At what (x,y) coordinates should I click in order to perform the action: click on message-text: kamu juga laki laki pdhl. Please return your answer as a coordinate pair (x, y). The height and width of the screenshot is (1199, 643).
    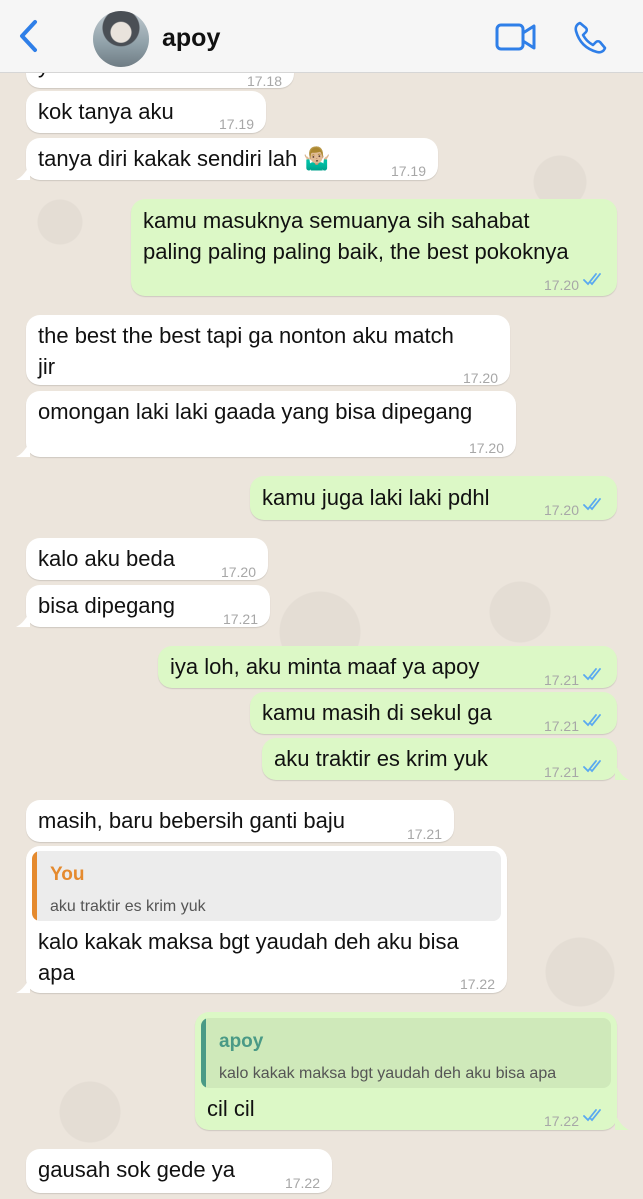
    Looking at the image, I should click on (376, 497).